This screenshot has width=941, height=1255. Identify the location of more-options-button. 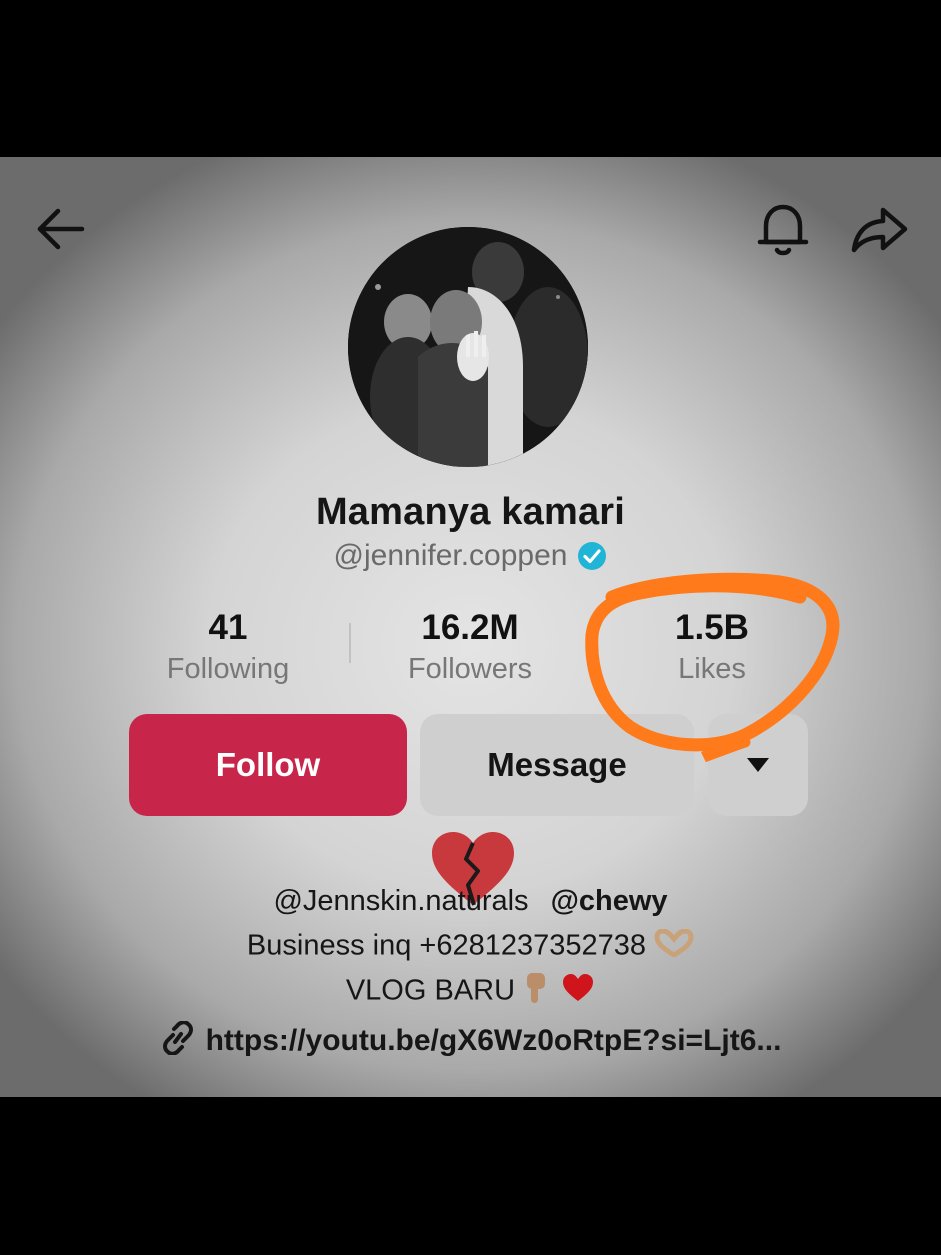
(758, 765).